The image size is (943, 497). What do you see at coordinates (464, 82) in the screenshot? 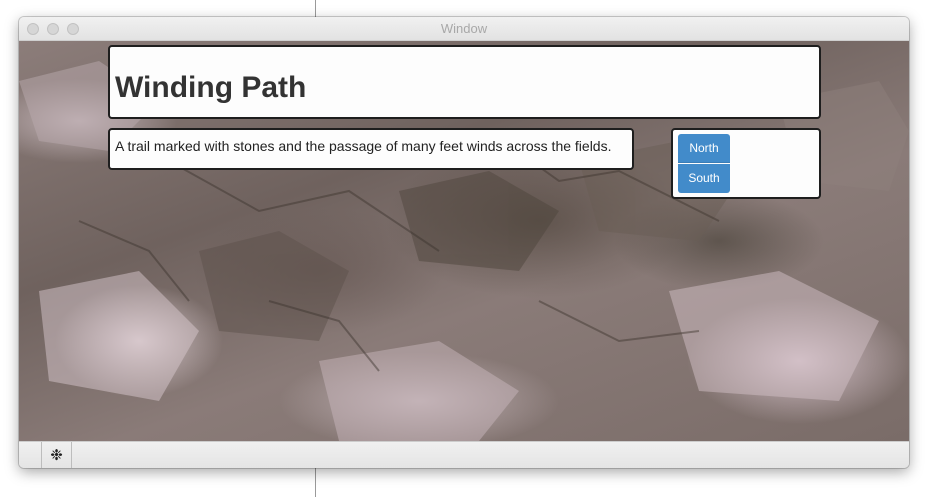
I see `title-panel: Winding Path` at bounding box center [464, 82].